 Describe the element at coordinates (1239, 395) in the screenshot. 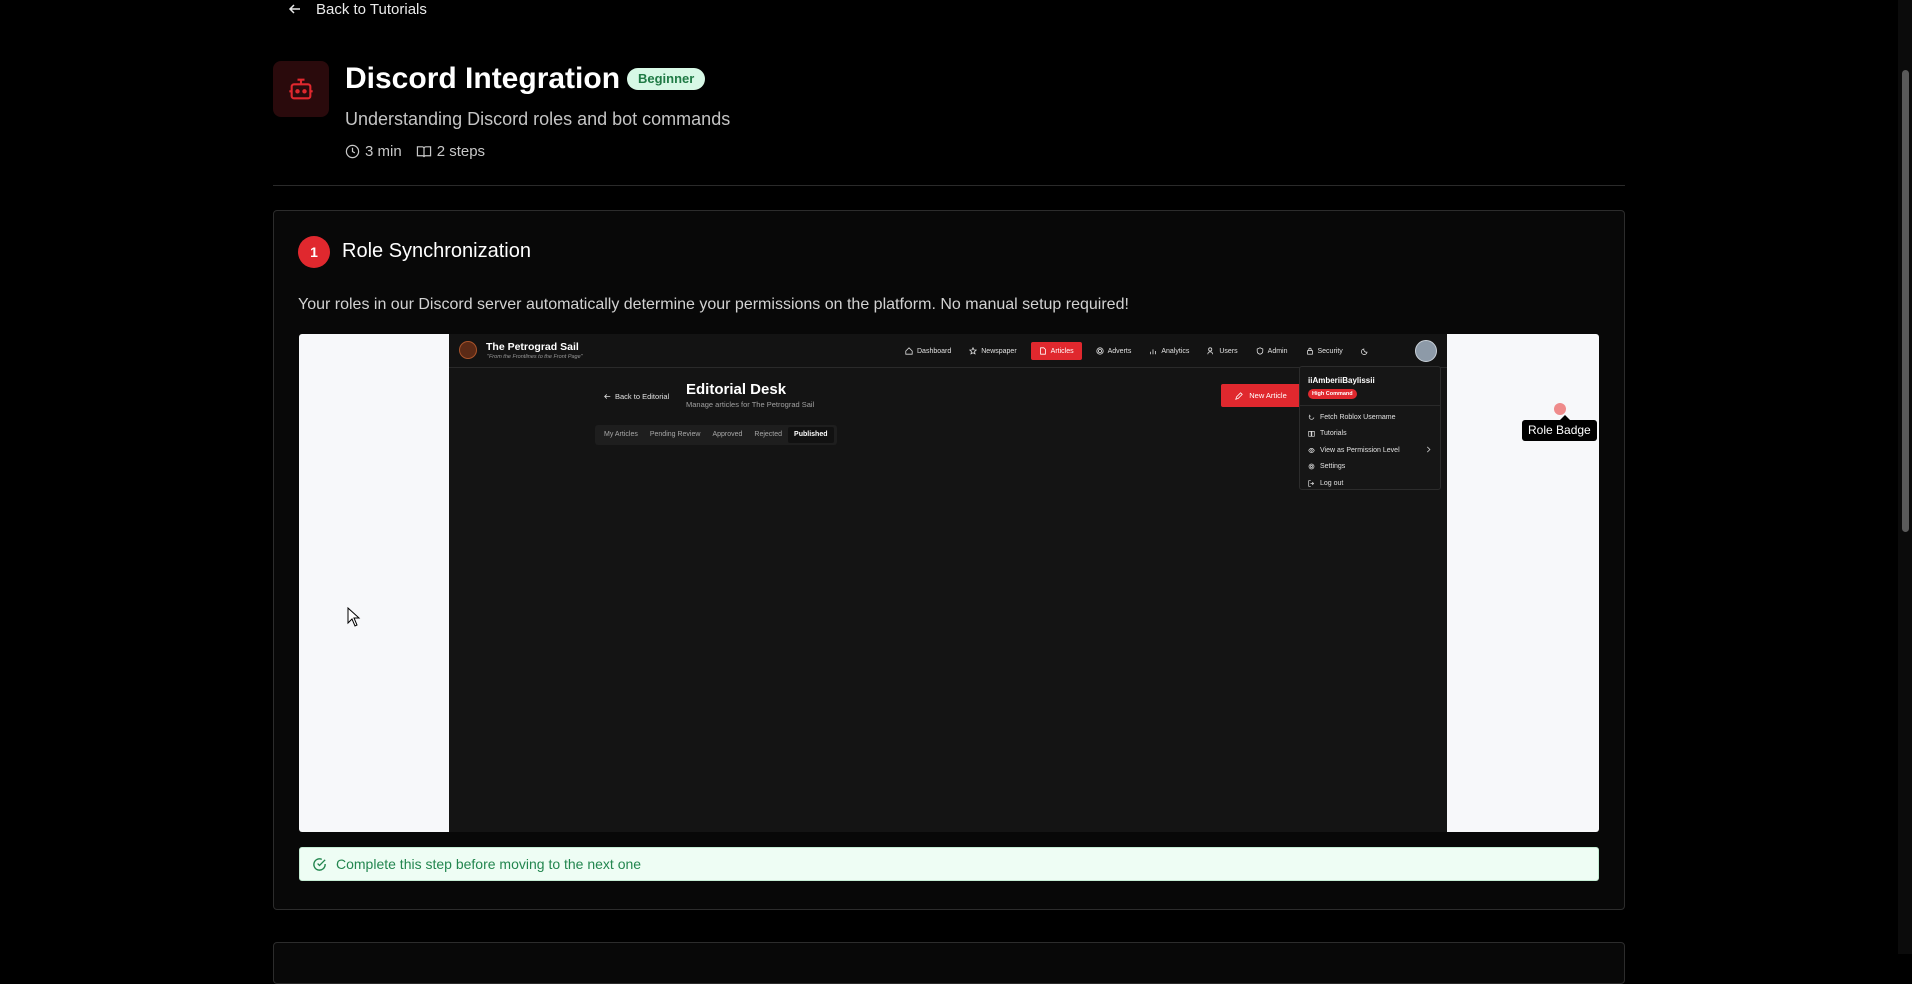

I see `pen-icon` at that location.